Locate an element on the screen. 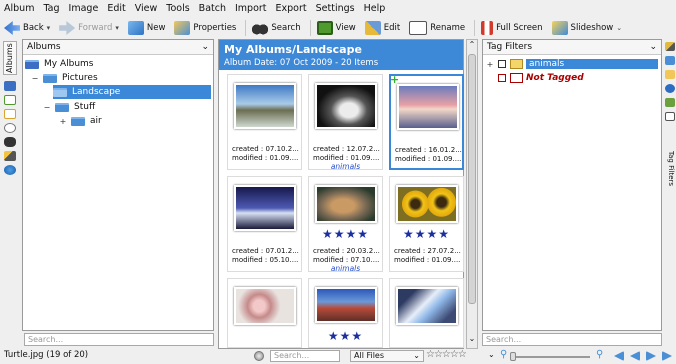 The image size is (676, 364). binoculars-tab-icon is located at coordinates (10, 142).